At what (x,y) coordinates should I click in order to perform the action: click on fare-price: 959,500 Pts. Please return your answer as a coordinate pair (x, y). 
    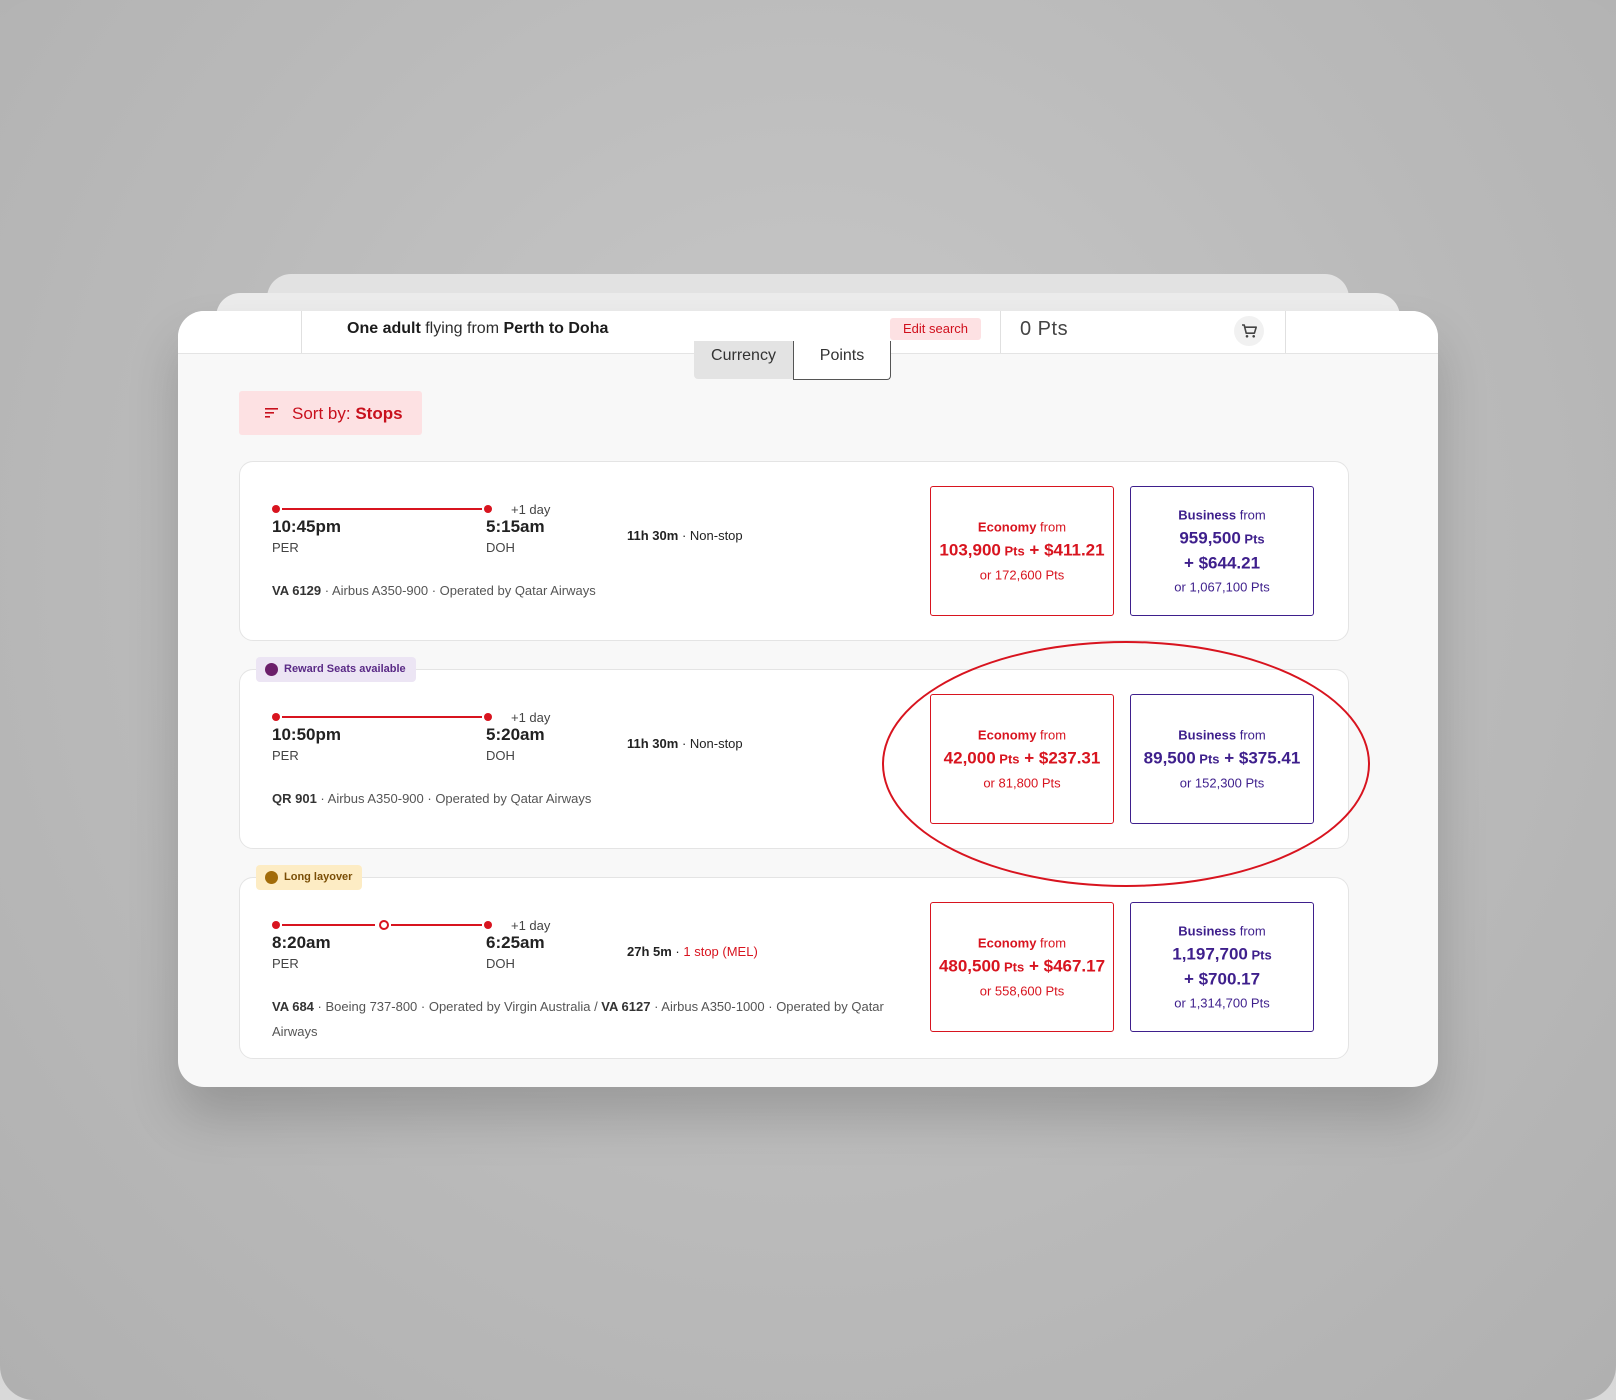
    Looking at the image, I should click on (1222, 539).